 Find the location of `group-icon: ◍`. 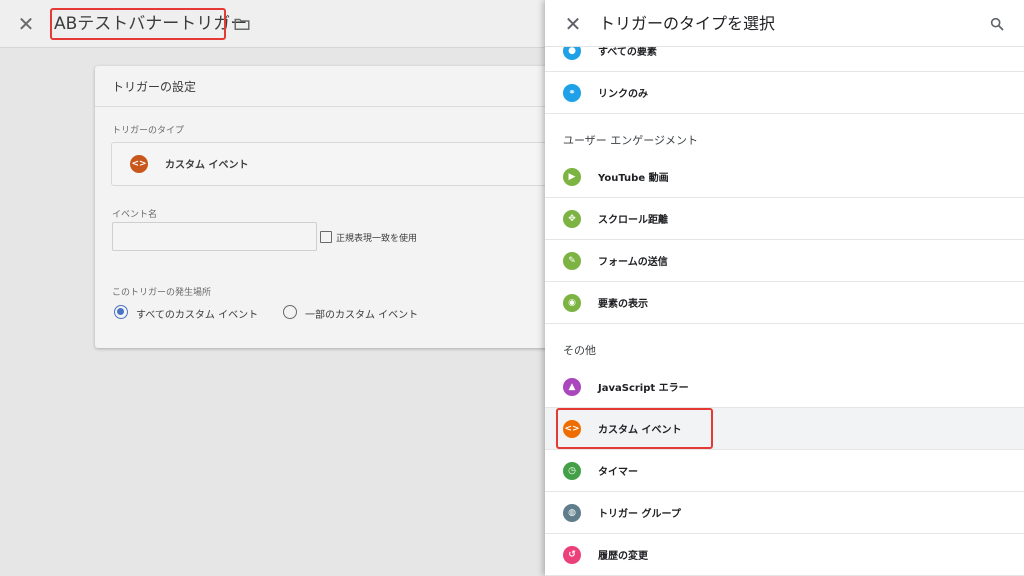

group-icon: ◍ is located at coordinates (572, 513).